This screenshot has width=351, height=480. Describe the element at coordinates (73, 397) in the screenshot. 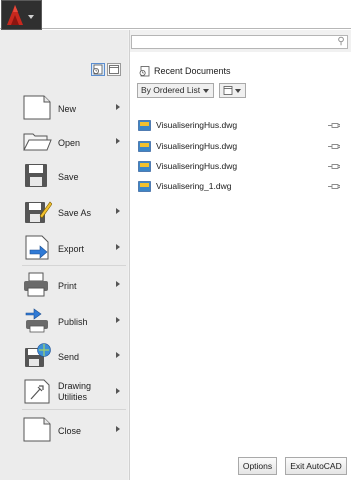

I see `menu-item-label-line-2: Utilities` at that location.